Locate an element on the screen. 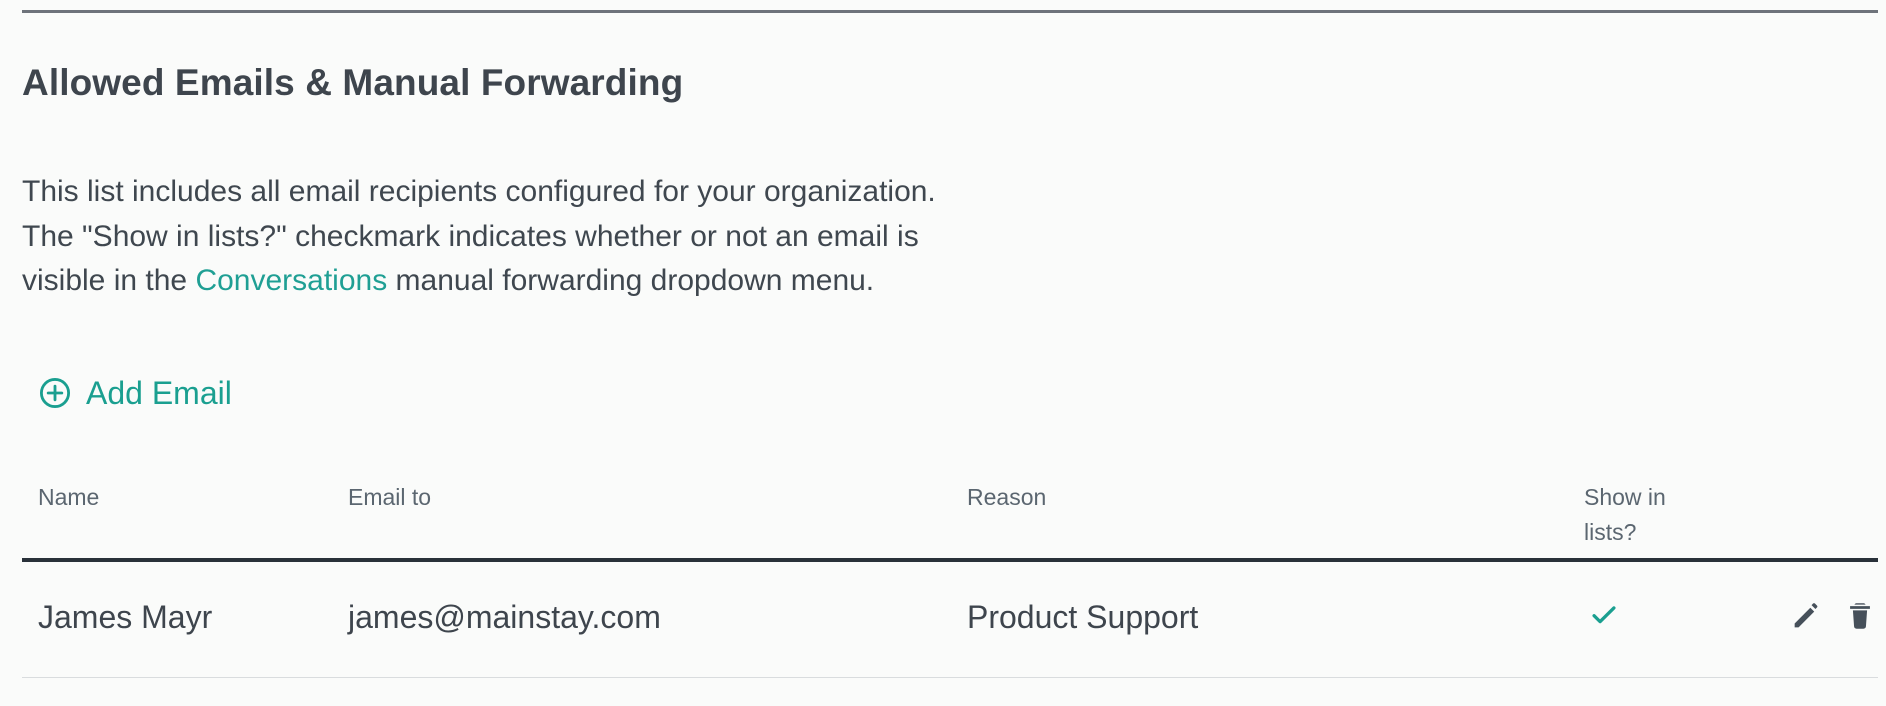  plus-circle-icon is located at coordinates (55, 393).